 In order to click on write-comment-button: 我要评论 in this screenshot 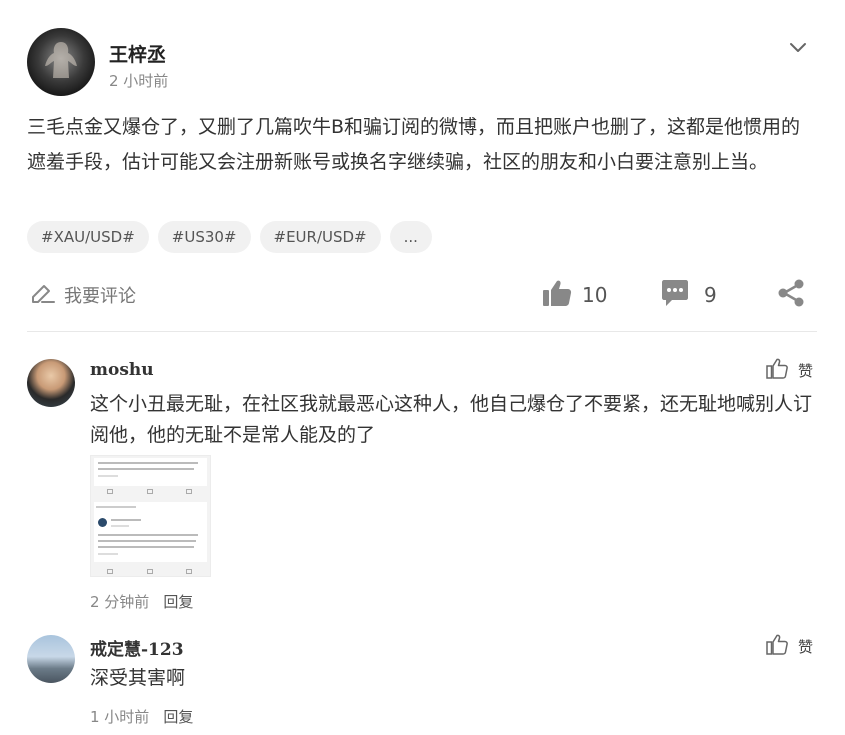, I will do `click(83, 295)`.